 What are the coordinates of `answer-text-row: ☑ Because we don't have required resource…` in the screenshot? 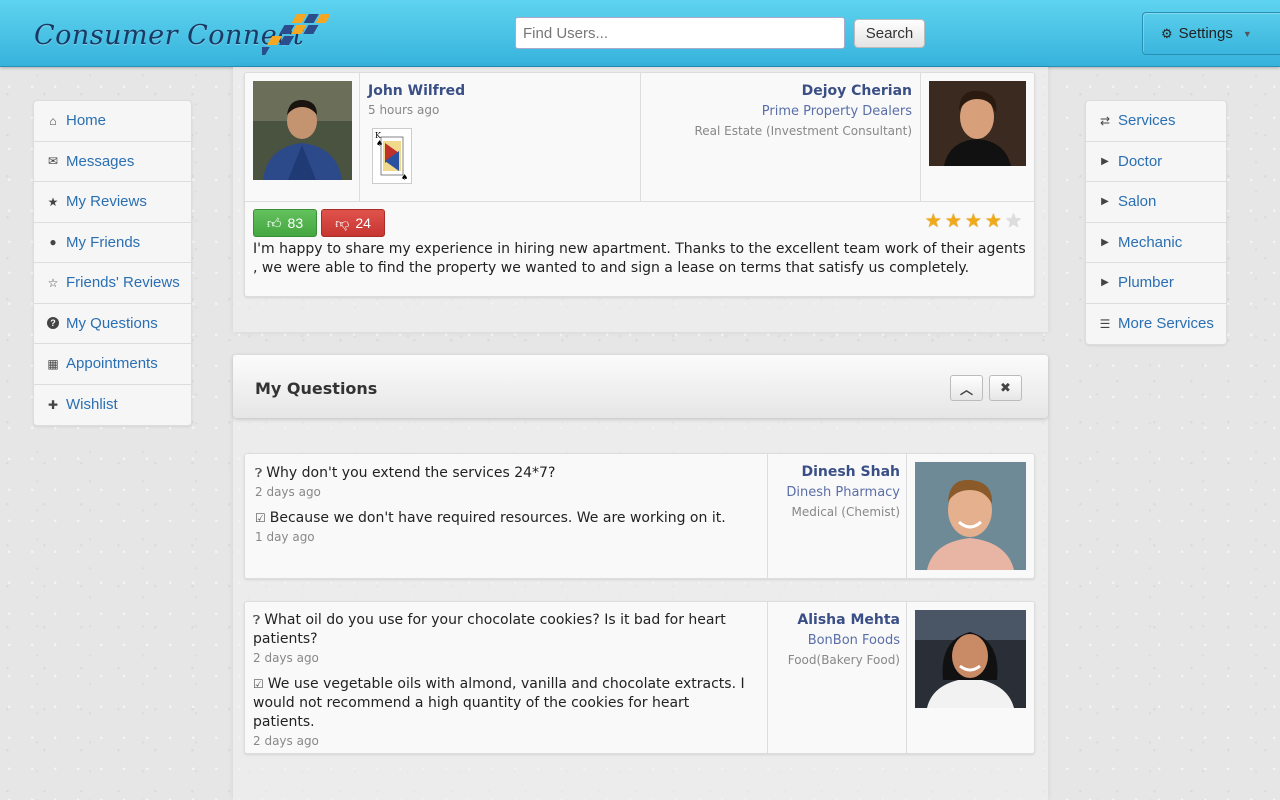 It's located at (505, 518).